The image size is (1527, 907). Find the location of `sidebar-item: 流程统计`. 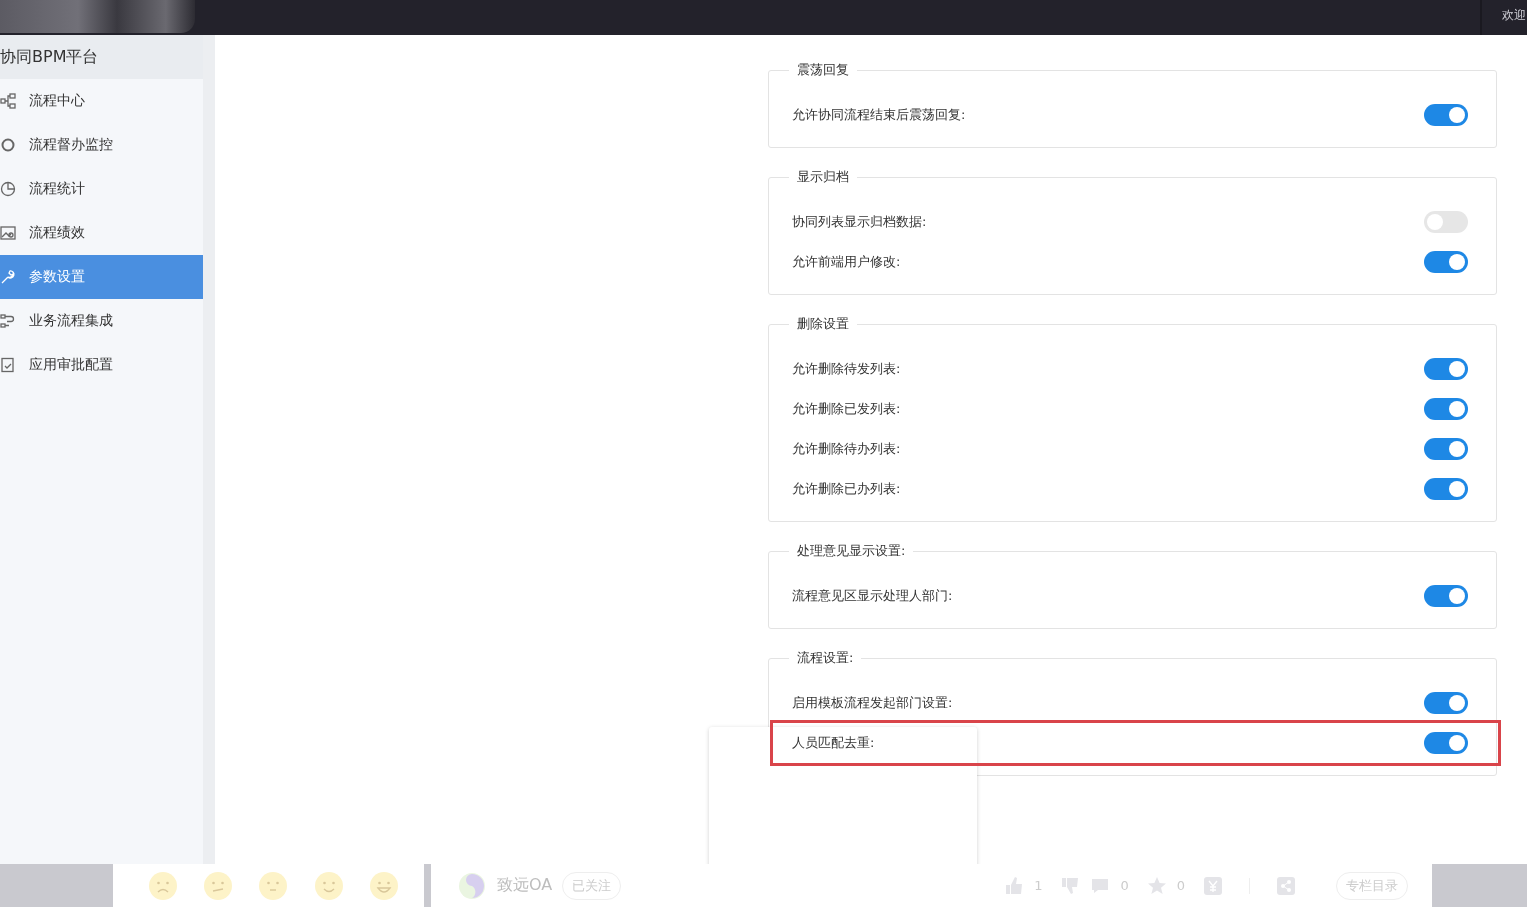

sidebar-item: 流程统计 is located at coordinates (101, 189).